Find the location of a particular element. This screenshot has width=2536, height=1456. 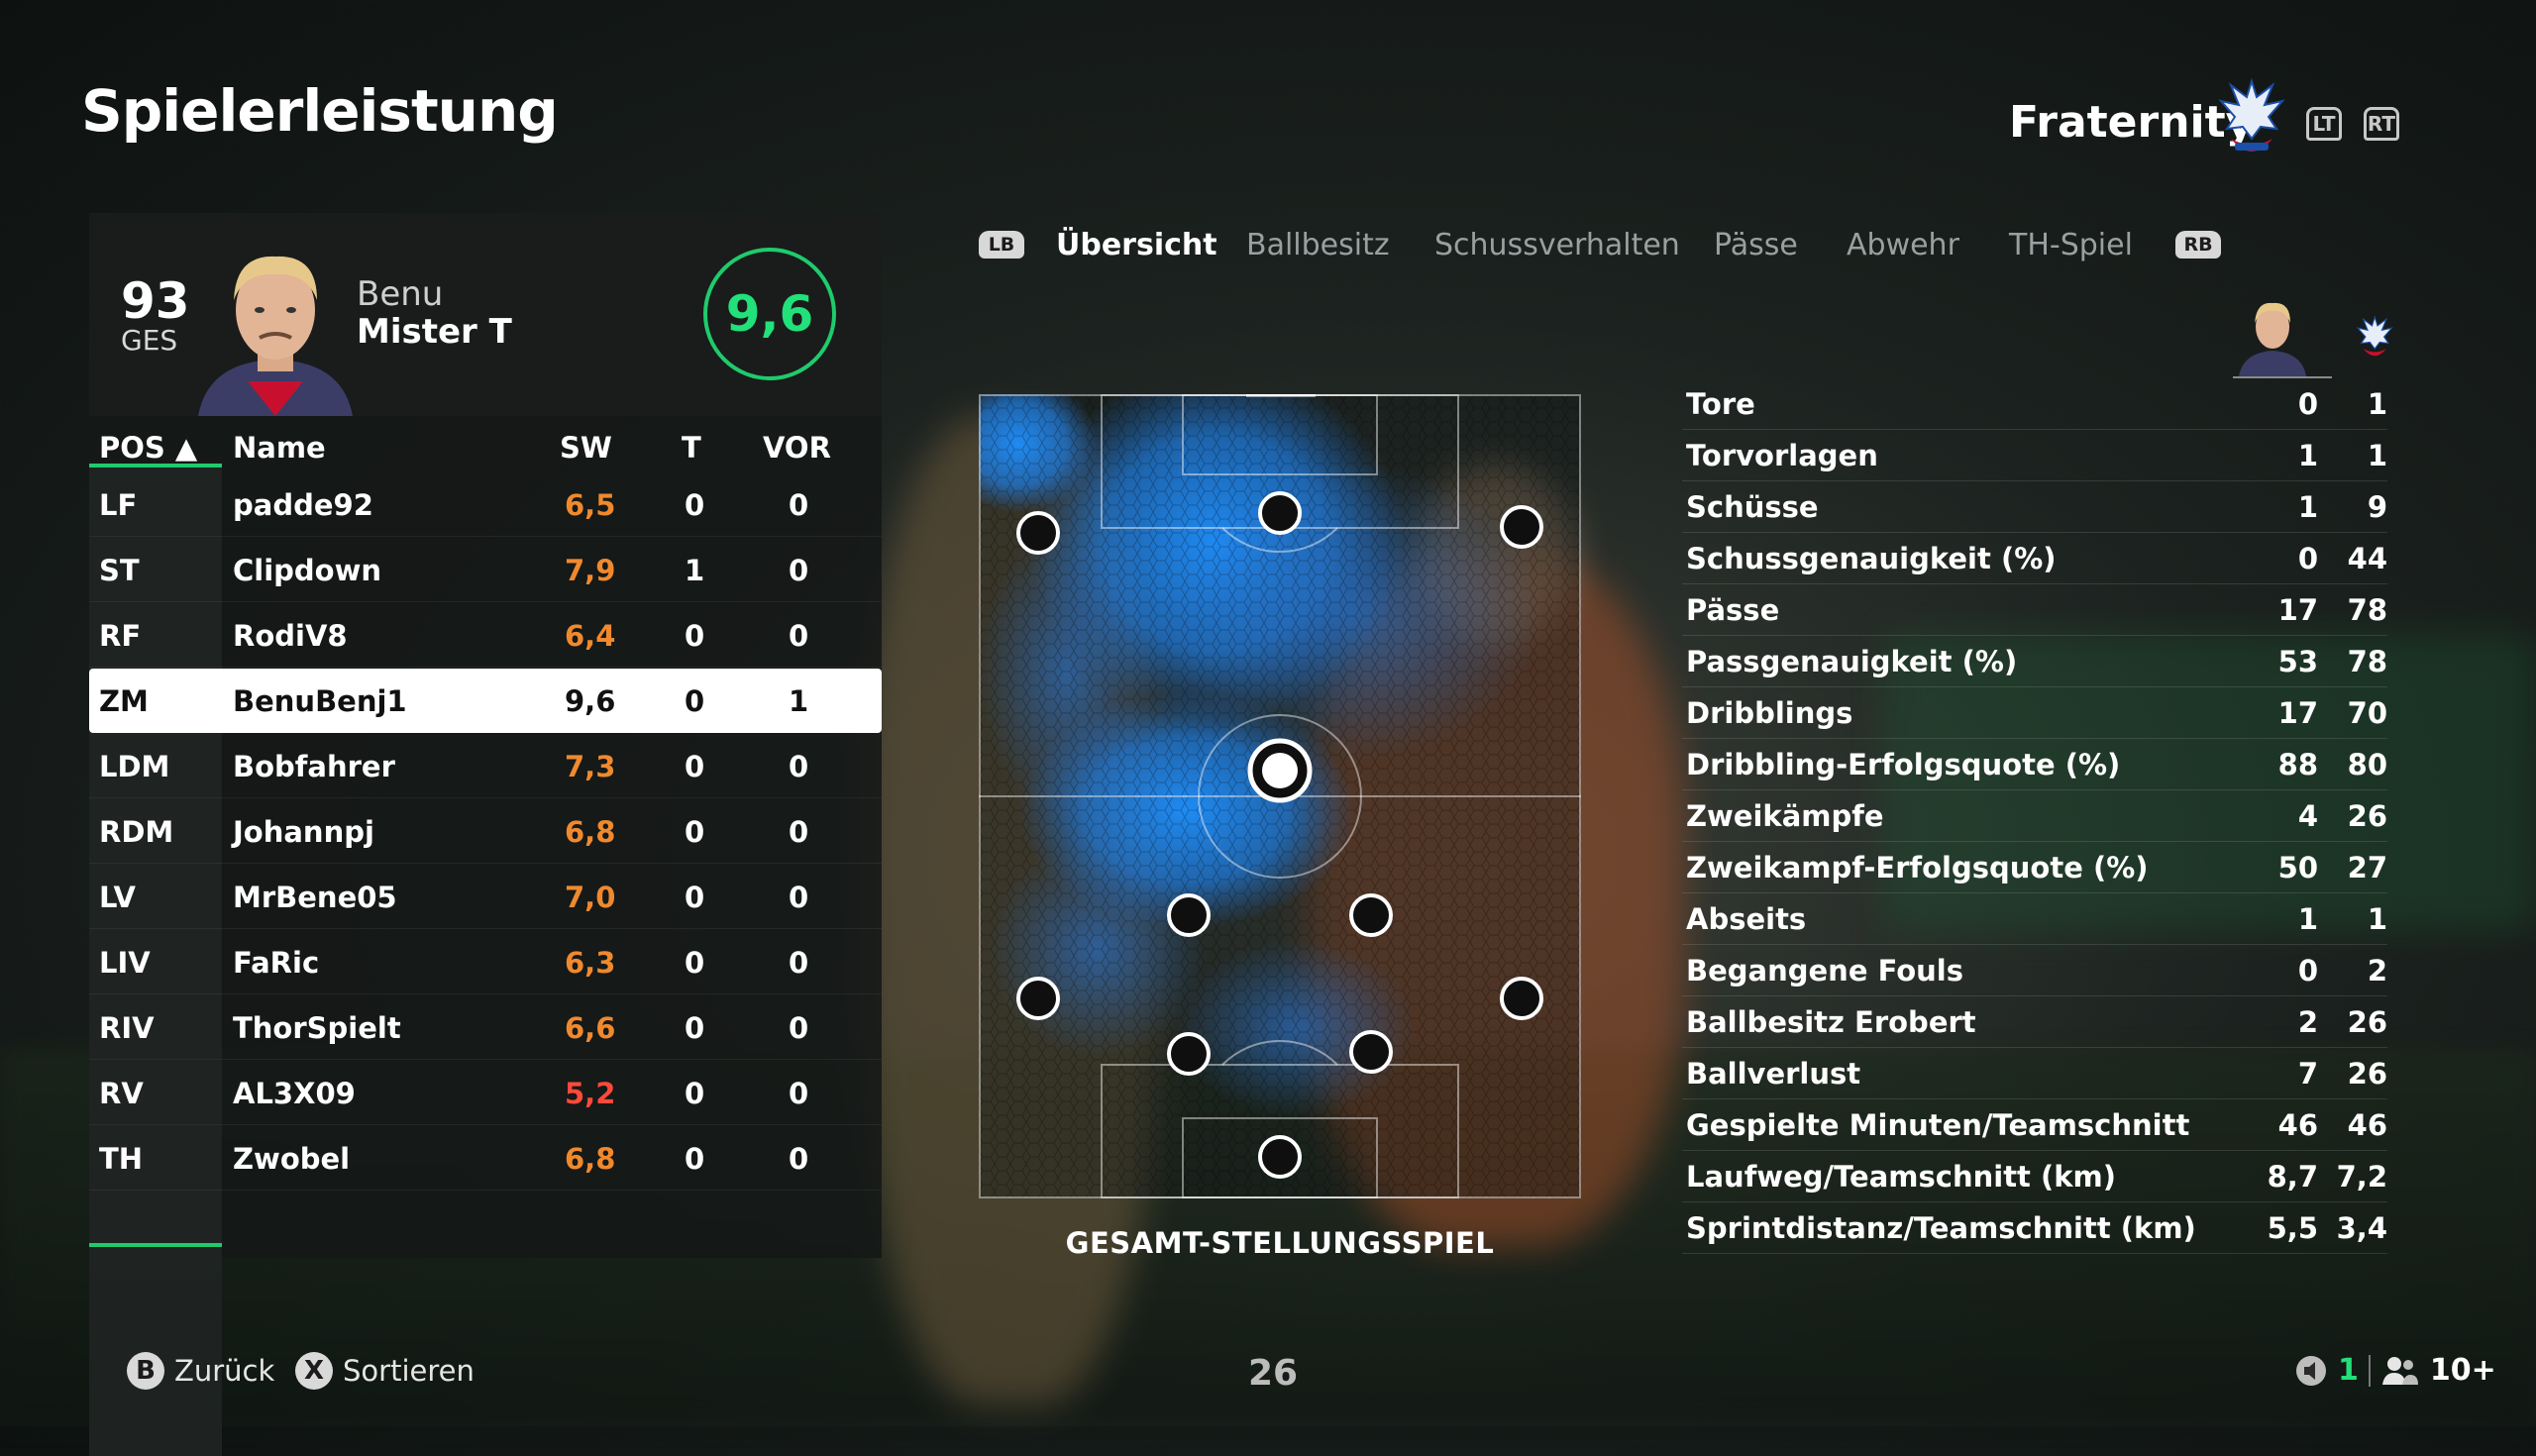

cell-name: padde92 is located at coordinates (303, 505).